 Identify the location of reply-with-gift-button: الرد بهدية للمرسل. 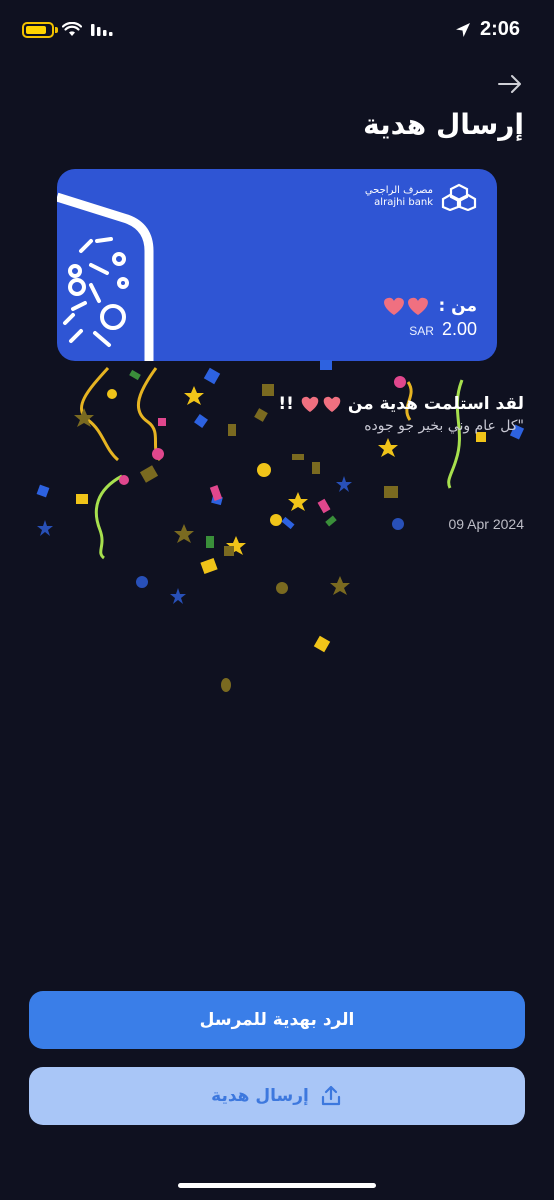
(277, 1020).